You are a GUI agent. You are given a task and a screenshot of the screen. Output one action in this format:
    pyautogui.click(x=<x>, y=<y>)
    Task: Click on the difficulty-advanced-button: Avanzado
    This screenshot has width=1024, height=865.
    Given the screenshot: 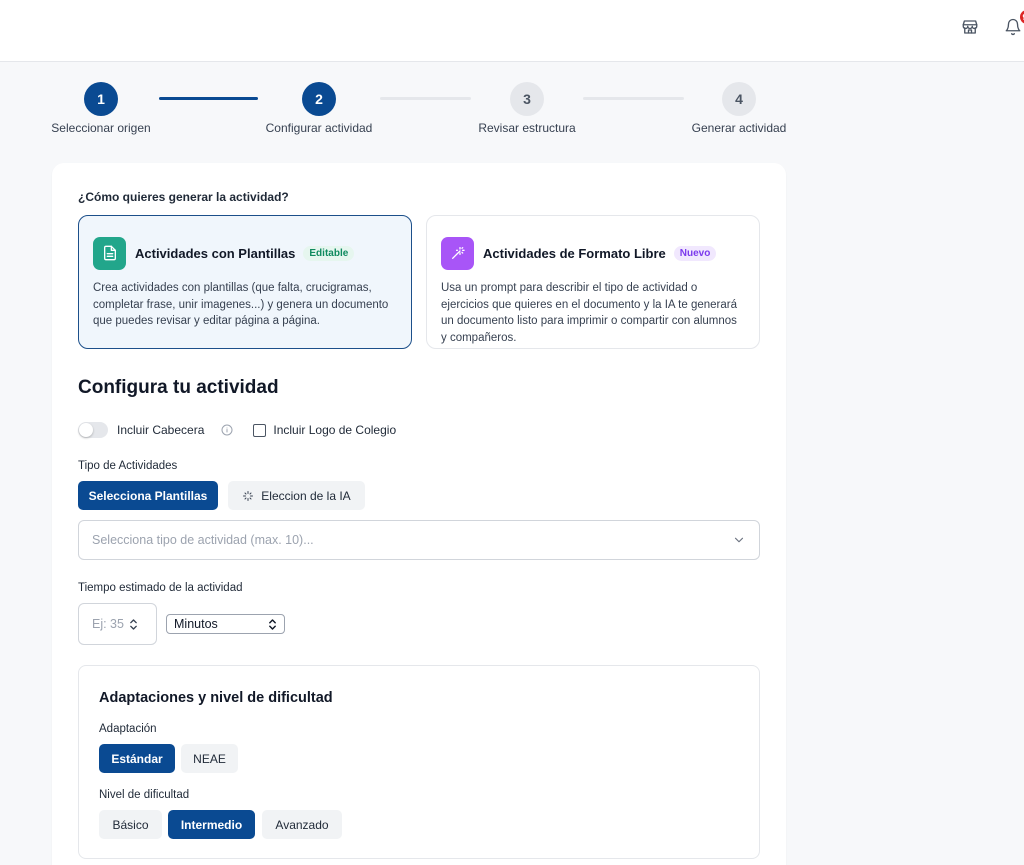 What is the action you would take?
    pyautogui.click(x=302, y=824)
    